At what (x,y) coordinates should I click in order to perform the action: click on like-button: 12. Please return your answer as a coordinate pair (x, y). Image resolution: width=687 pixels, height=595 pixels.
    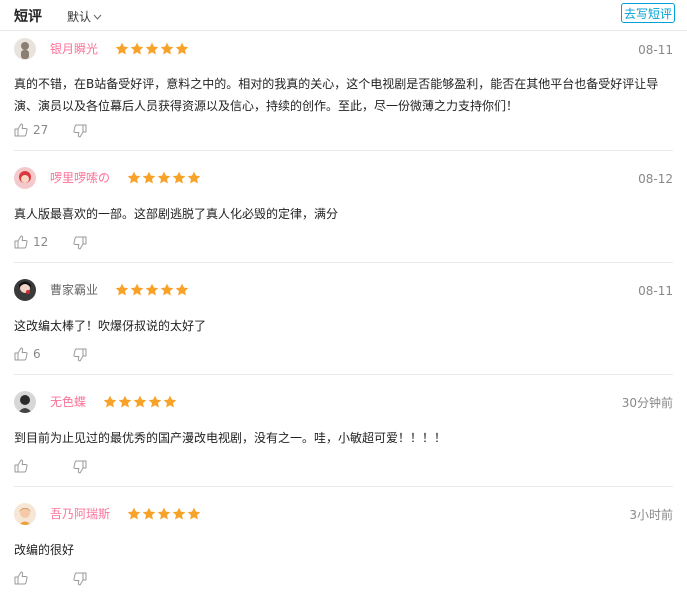
    Looking at the image, I should click on (31, 242).